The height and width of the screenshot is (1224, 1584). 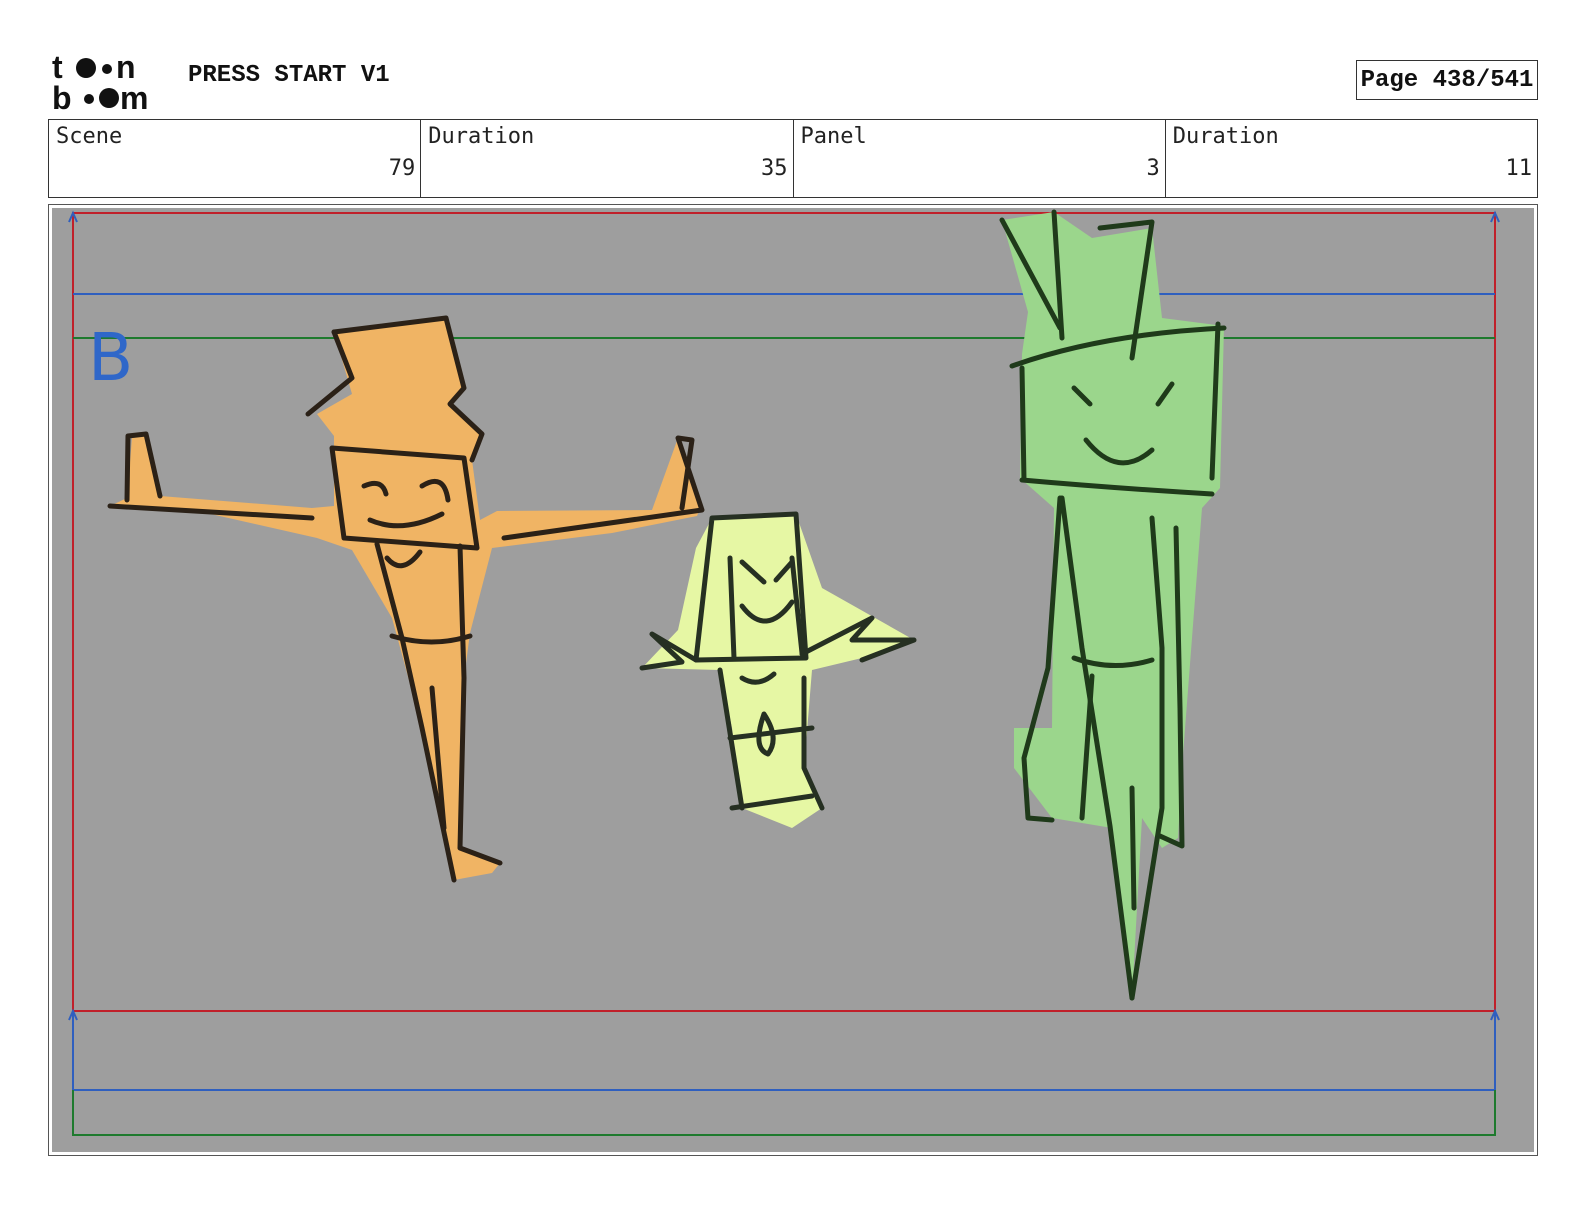 What do you see at coordinates (89, 136) in the screenshot?
I see `scene-label: Scene` at bounding box center [89, 136].